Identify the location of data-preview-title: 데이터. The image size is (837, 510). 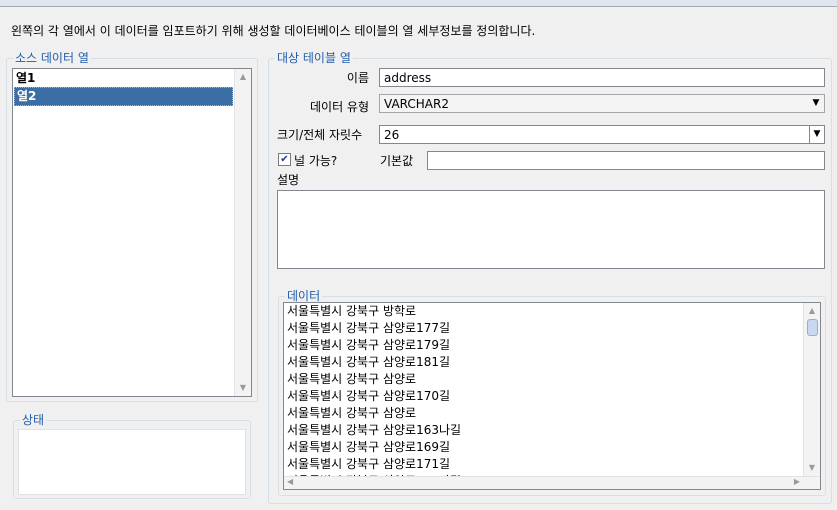
(304, 296).